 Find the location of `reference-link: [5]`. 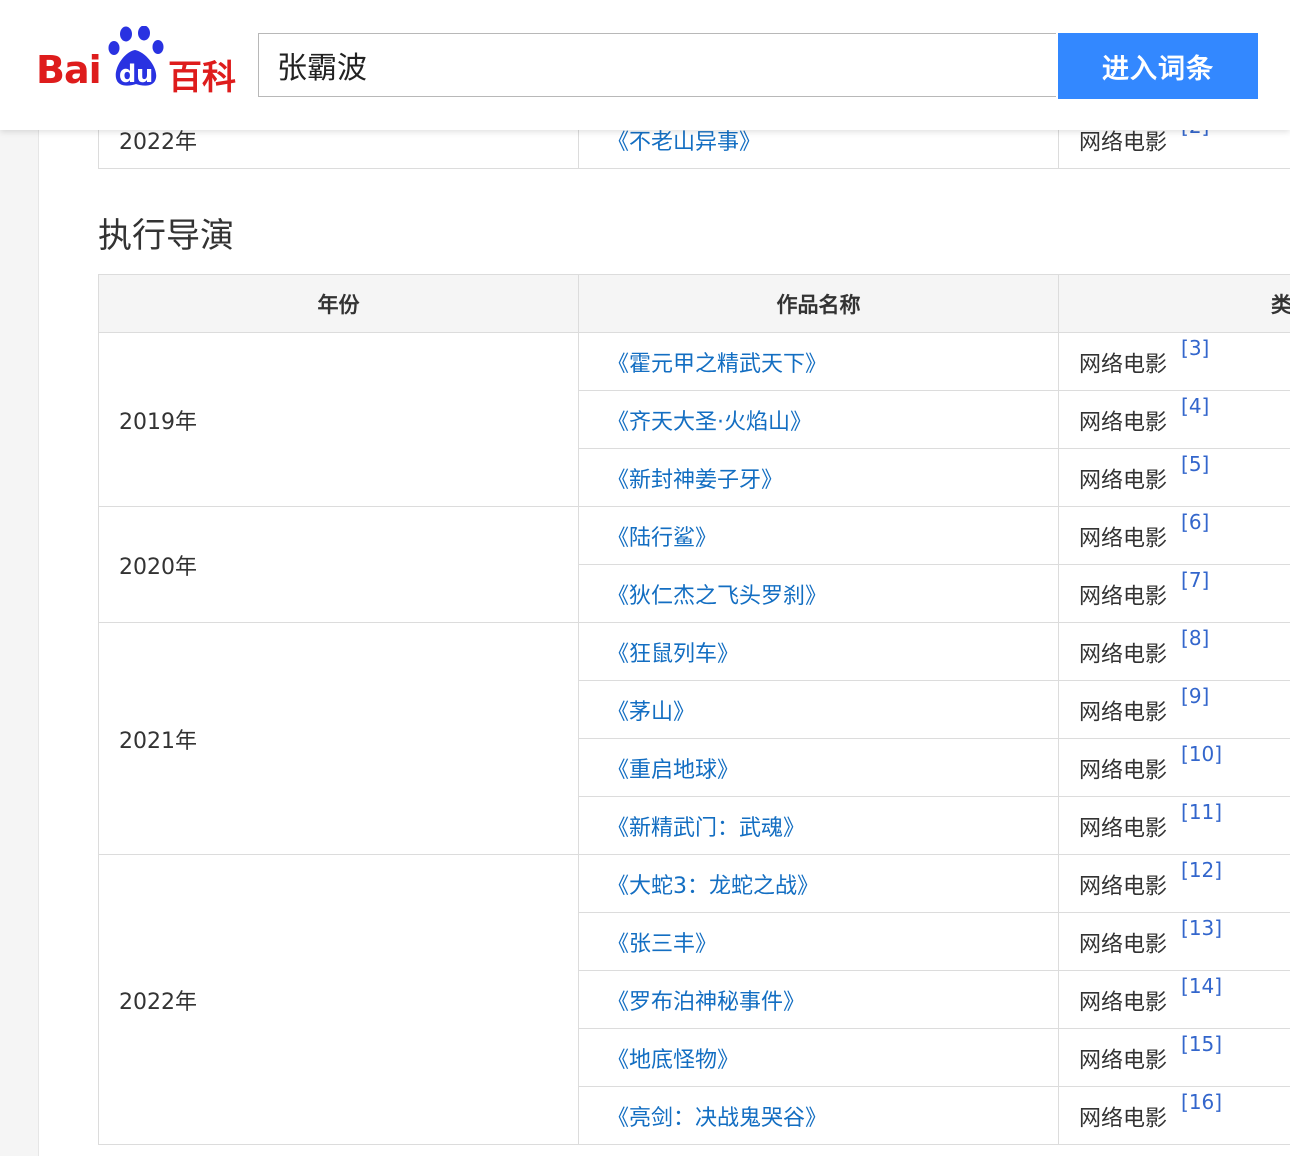

reference-link: [5] is located at coordinates (1195, 464).